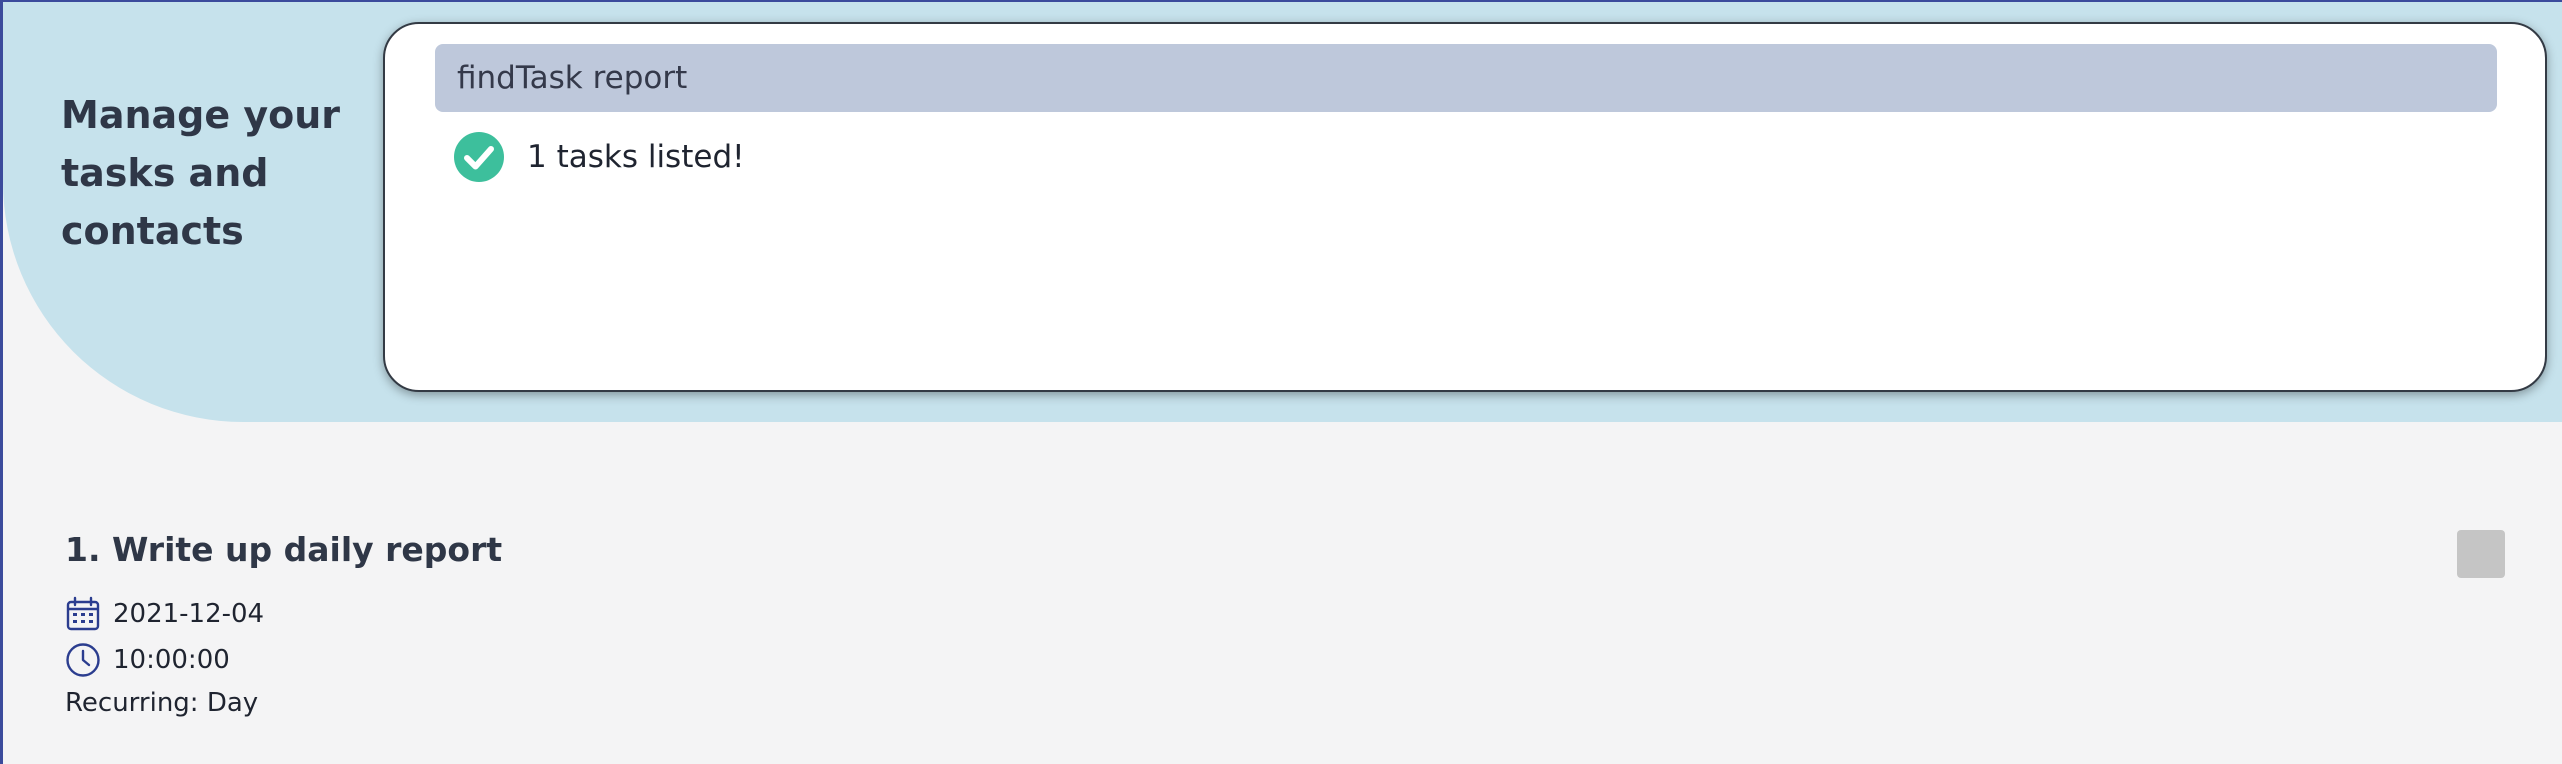 This screenshot has width=2562, height=764. Describe the element at coordinates (1466, 78) in the screenshot. I see `command-input` at that location.